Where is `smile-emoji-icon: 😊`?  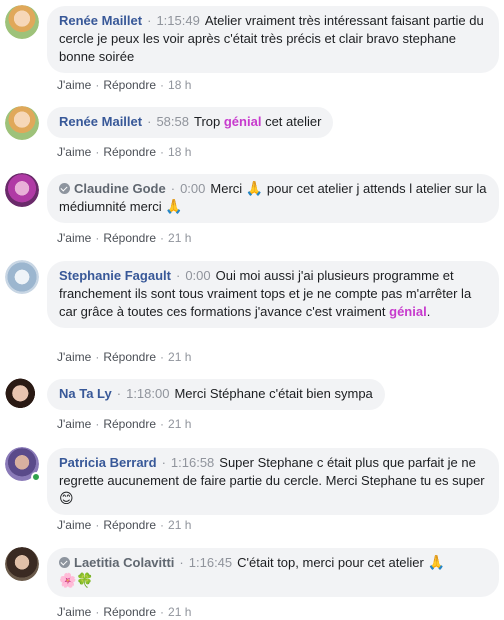 smile-emoji-icon: 😊 is located at coordinates (66, 498).